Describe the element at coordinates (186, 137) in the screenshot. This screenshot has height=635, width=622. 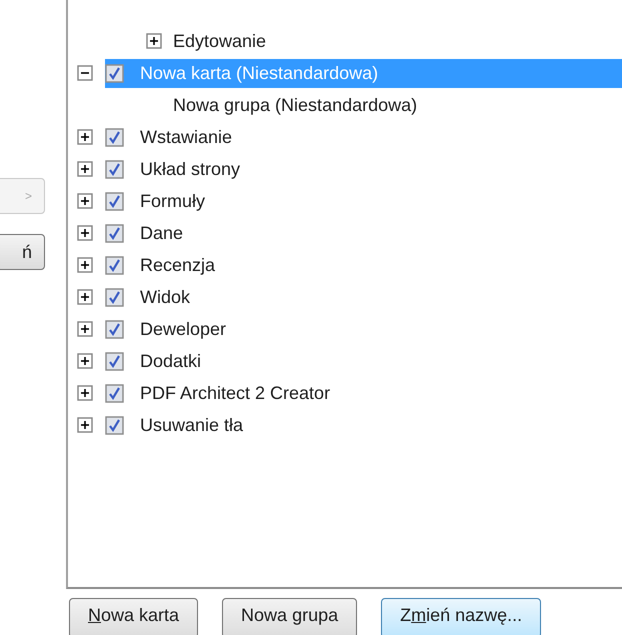
I see `tree-item: Wstawianie` at that location.